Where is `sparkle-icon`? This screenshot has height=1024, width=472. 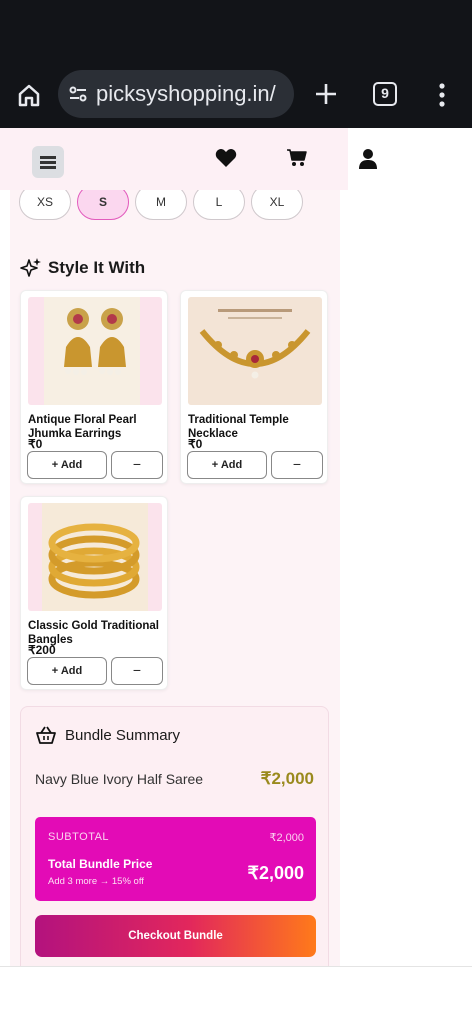
sparkle-icon is located at coordinates (30, 267).